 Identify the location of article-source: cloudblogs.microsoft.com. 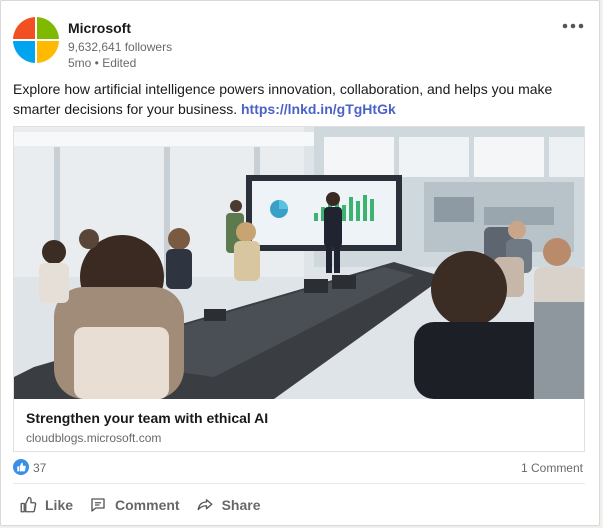
(94, 438).